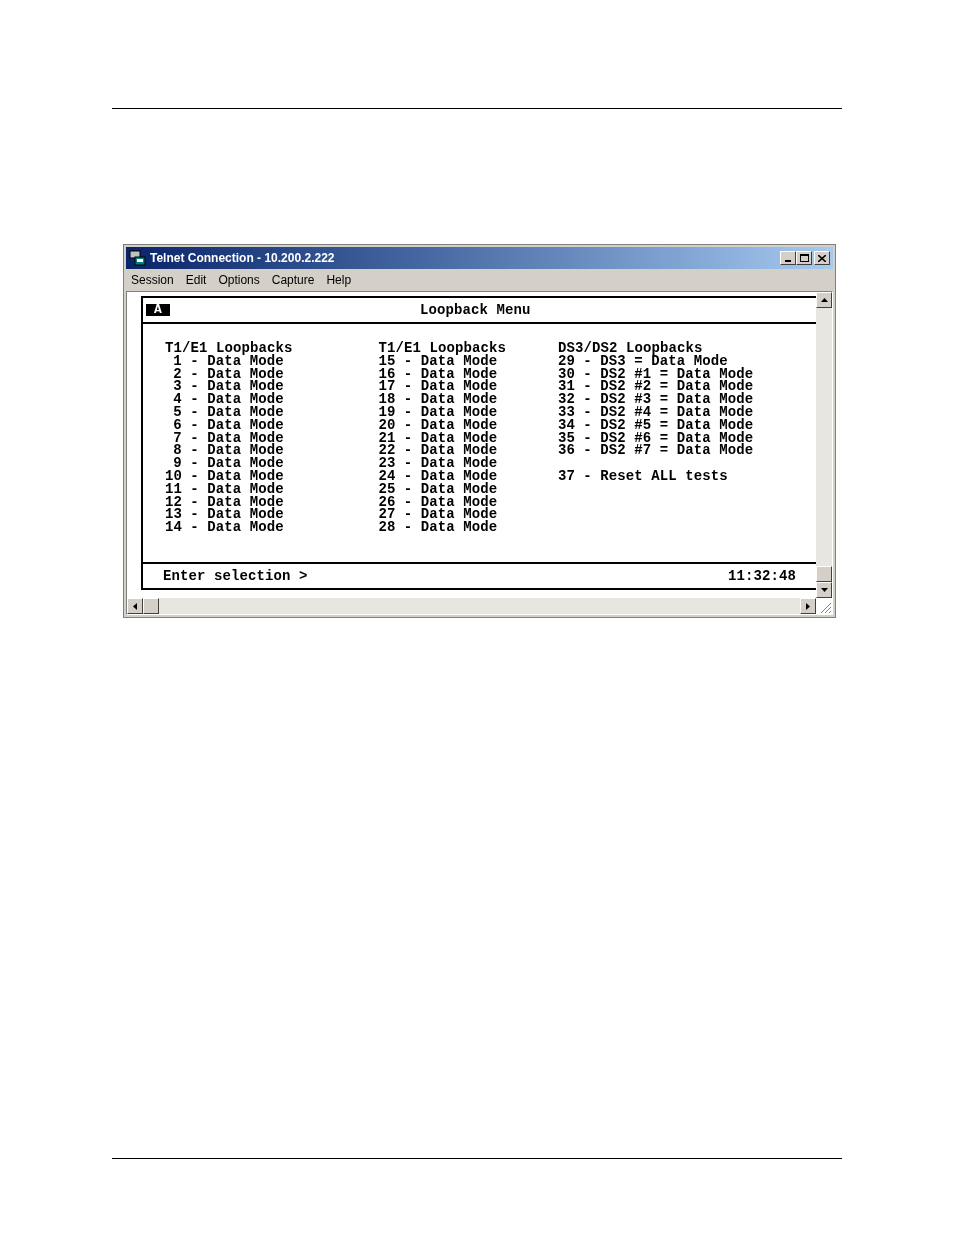 This screenshot has height=1235, width=954. I want to click on vertical-scrollbar, so click(824, 445).